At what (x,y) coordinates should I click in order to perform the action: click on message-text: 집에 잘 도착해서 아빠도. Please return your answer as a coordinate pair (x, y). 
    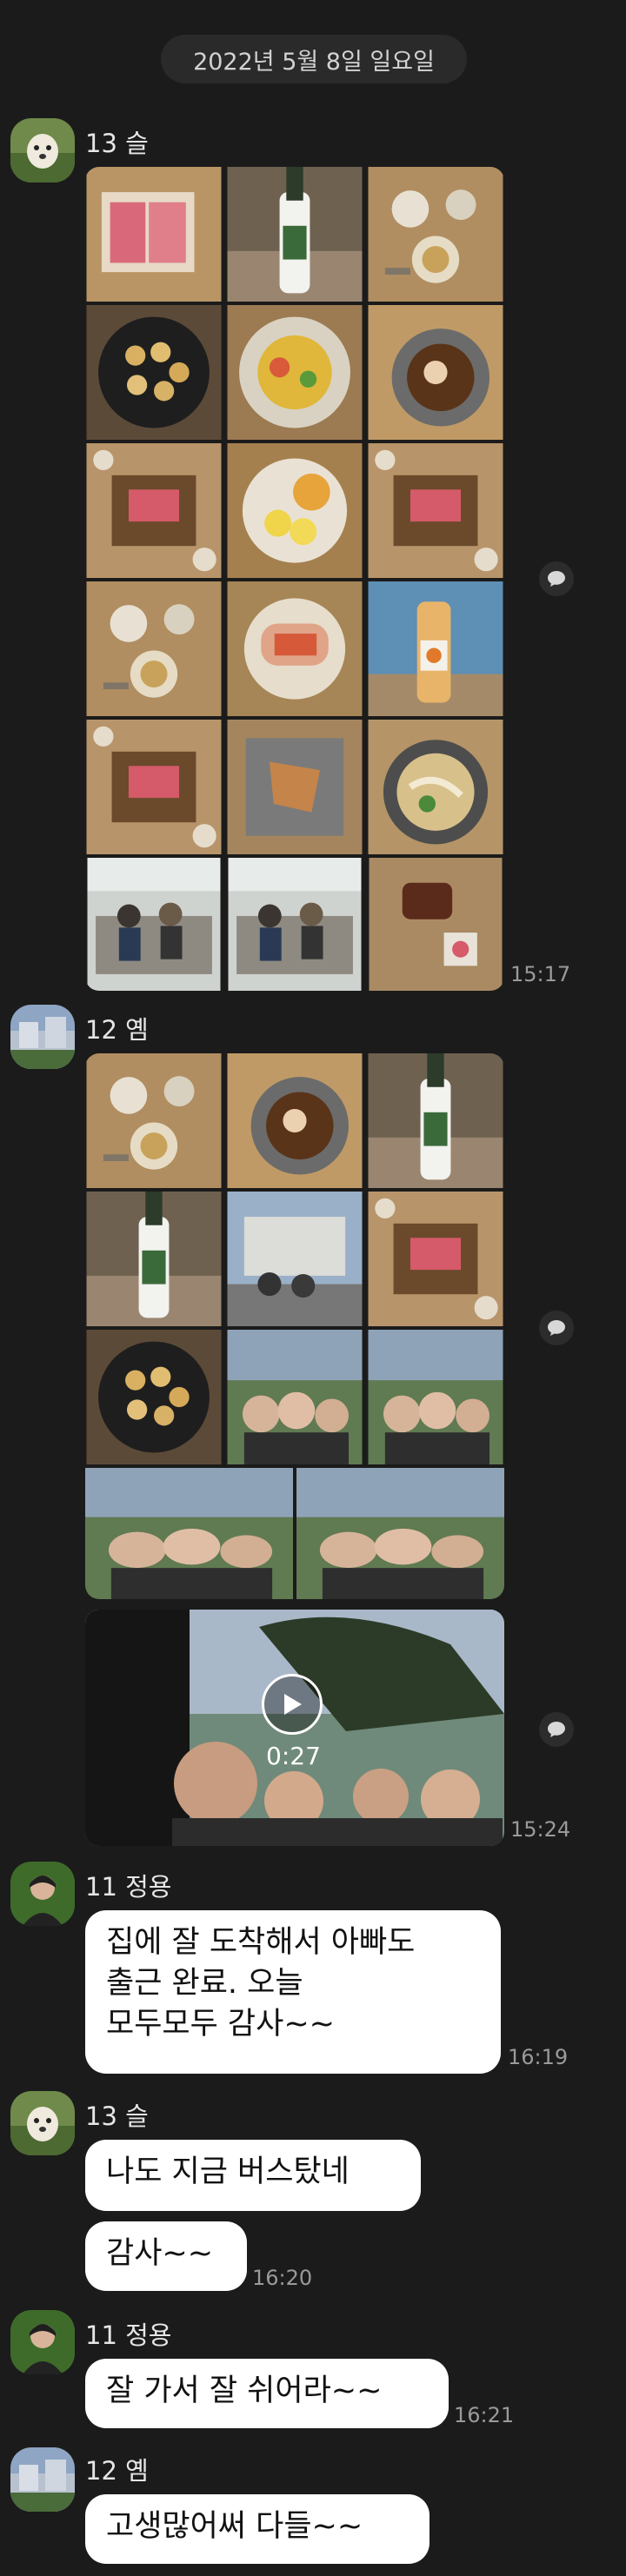
    Looking at the image, I should click on (261, 1942).